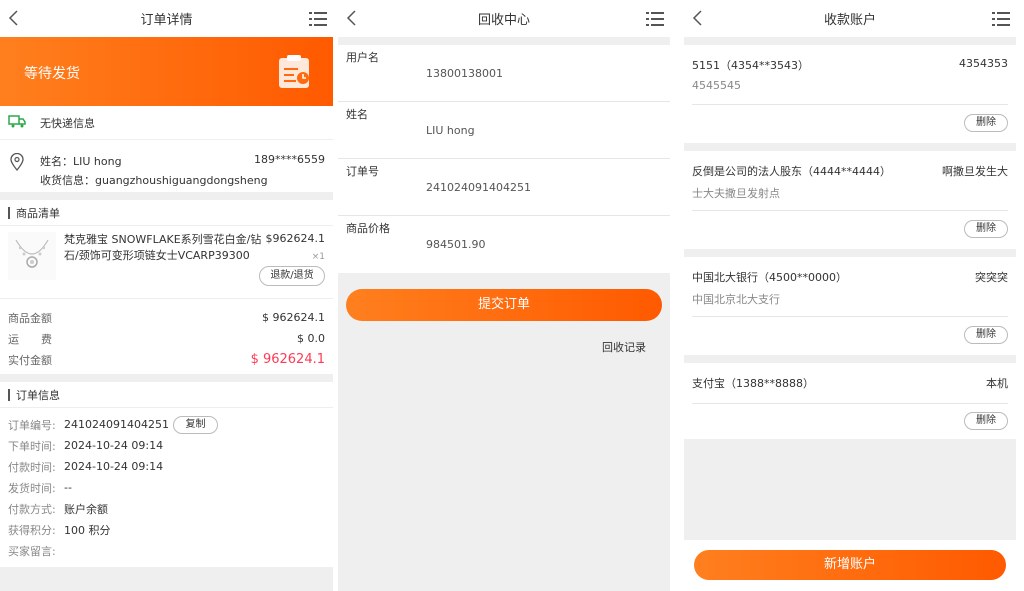 This screenshot has width=1024, height=591. I want to click on navbar: 订单详情, so click(166, 18).